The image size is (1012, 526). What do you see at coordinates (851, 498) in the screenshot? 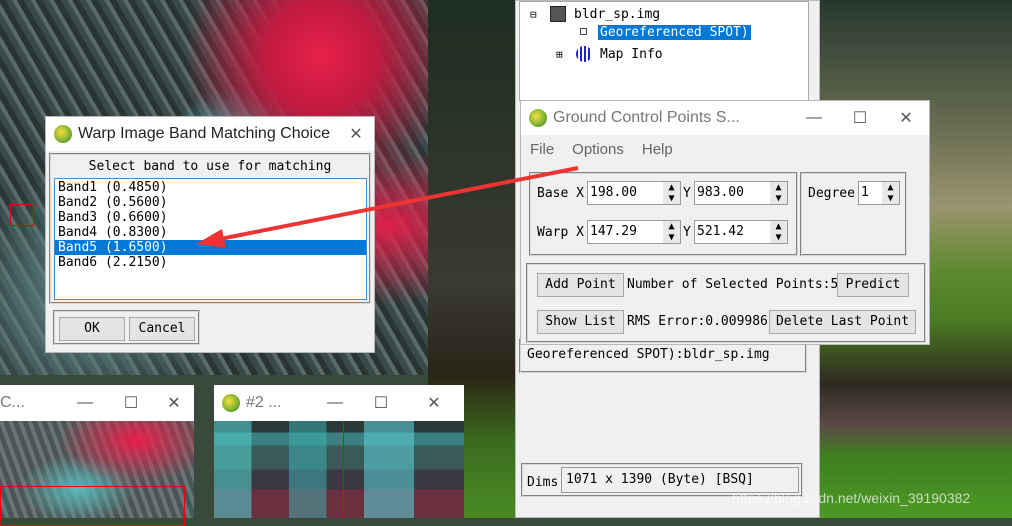
I see `watermark: https://blog.csdn.net/weixin_39190382` at bounding box center [851, 498].